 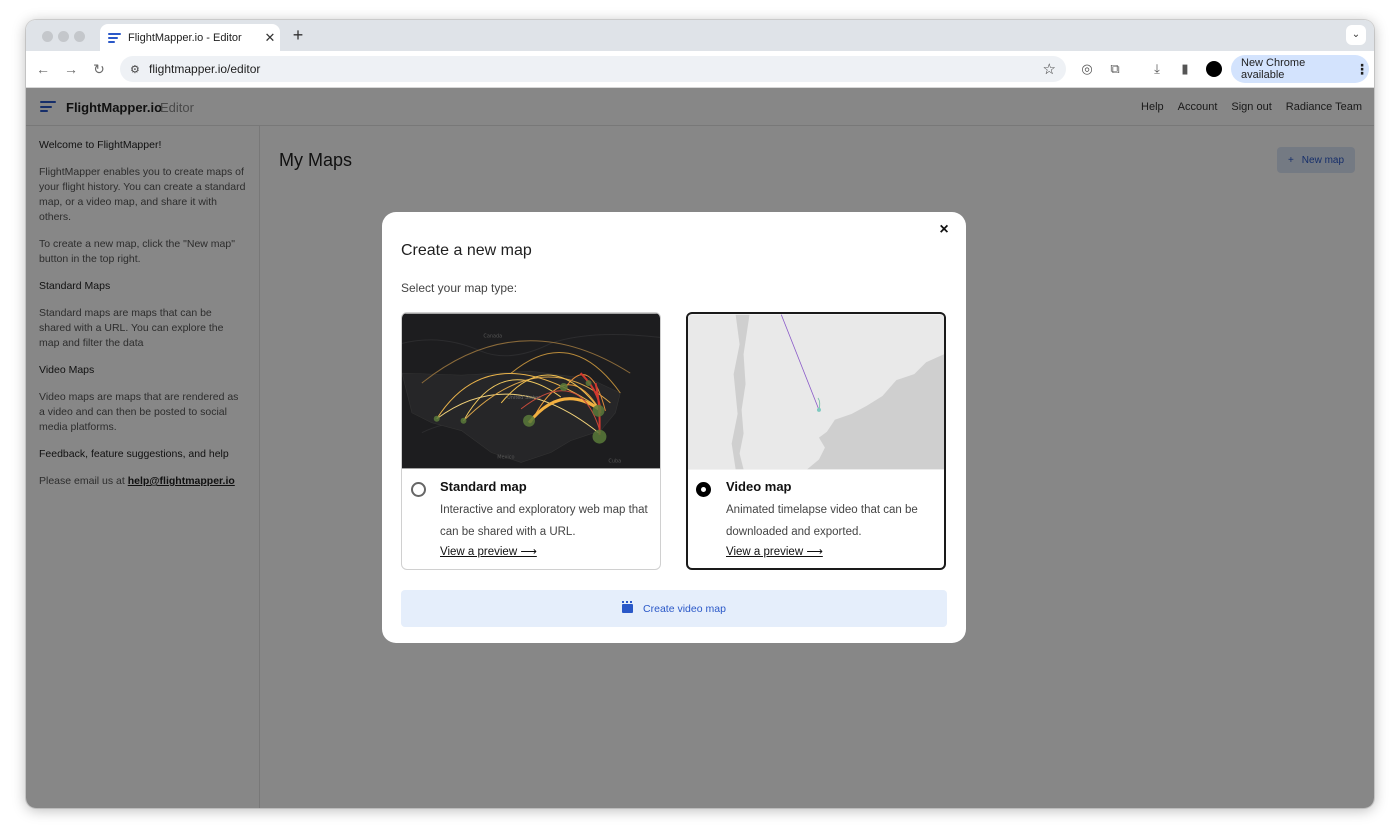 I want to click on video-map-radio, so click(x=703, y=489).